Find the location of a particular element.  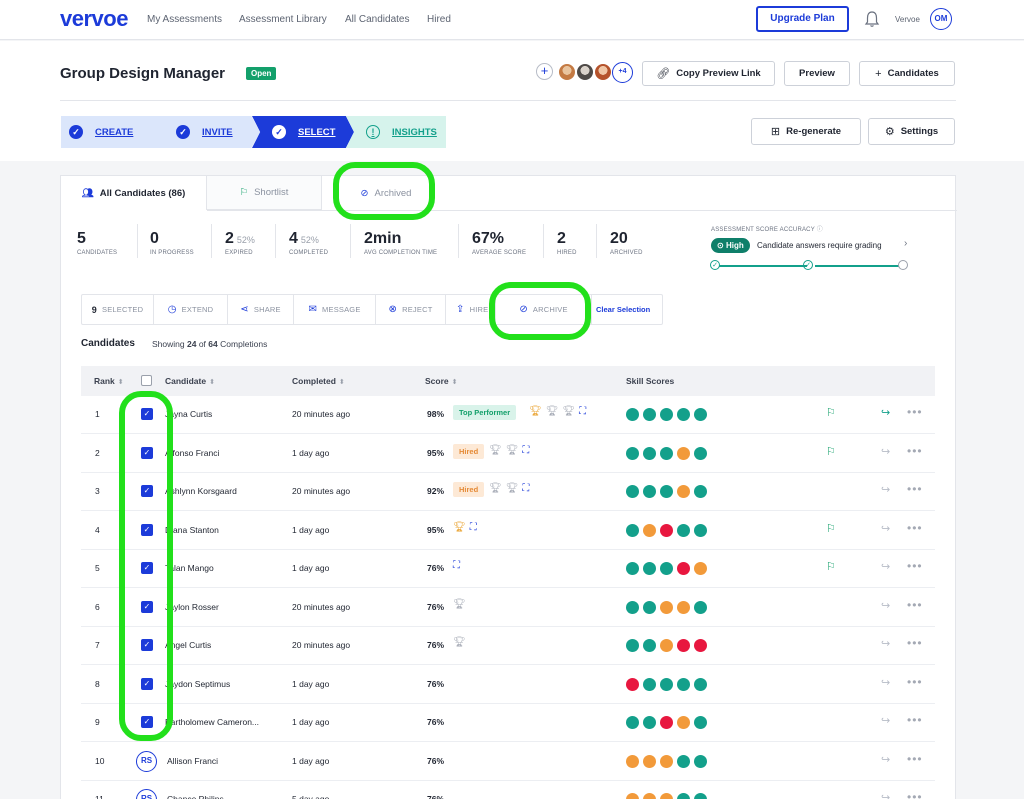

accuracy-title: ASSESSMENT SCORE ACCURACY ⓘ is located at coordinates (767, 230).